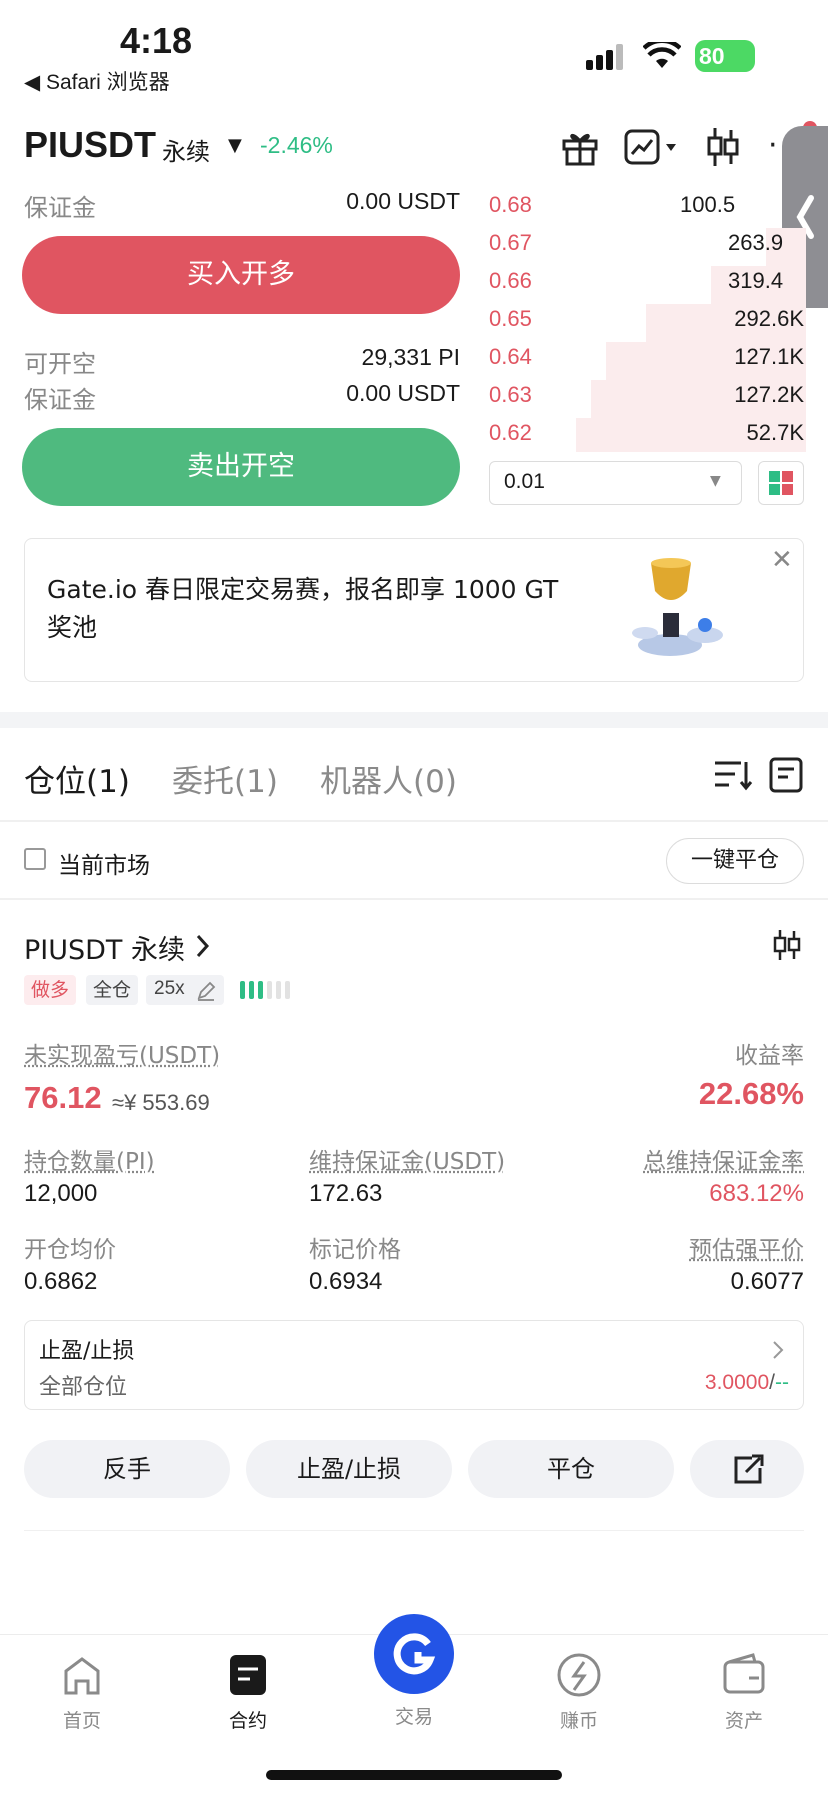 This screenshot has height=1795, width=828. What do you see at coordinates (510, 357) in the screenshot?
I see `ob-price: 0.64` at bounding box center [510, 357].